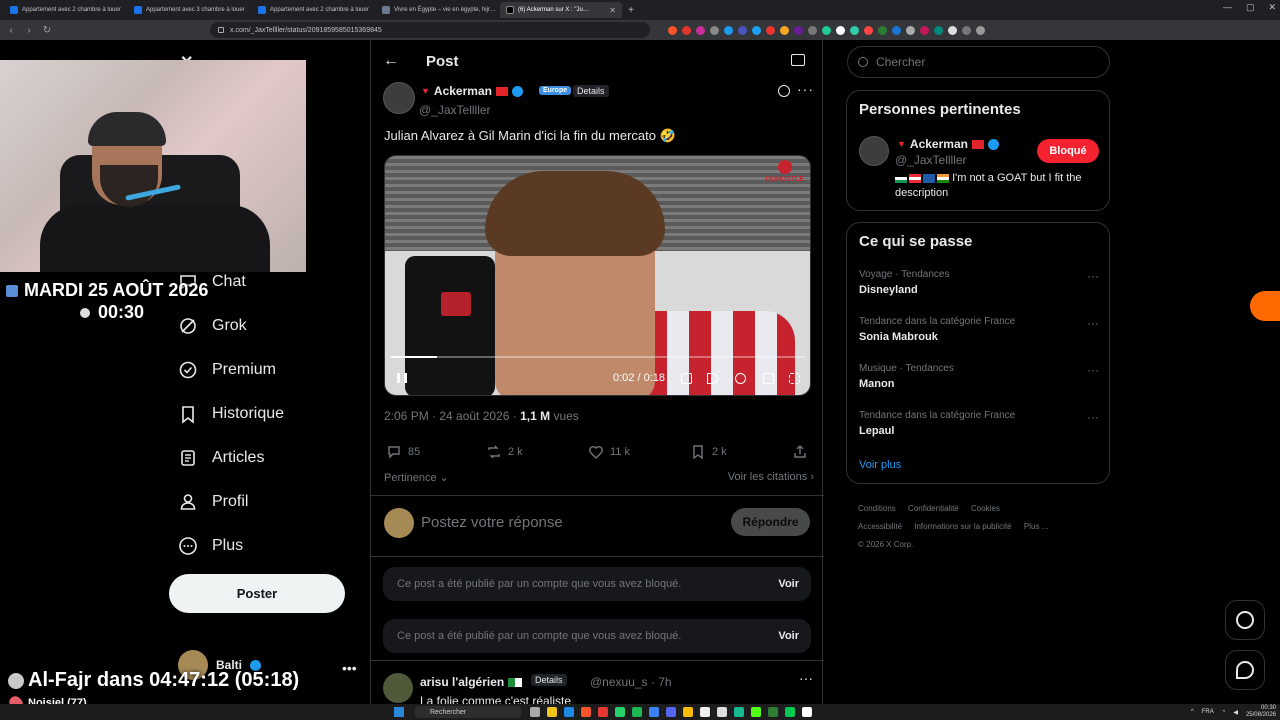 The image size is (1280, 720). Describe the element at coordinates (985, 508) in the screenshot. I see `footer-link: Cookies` at that location.